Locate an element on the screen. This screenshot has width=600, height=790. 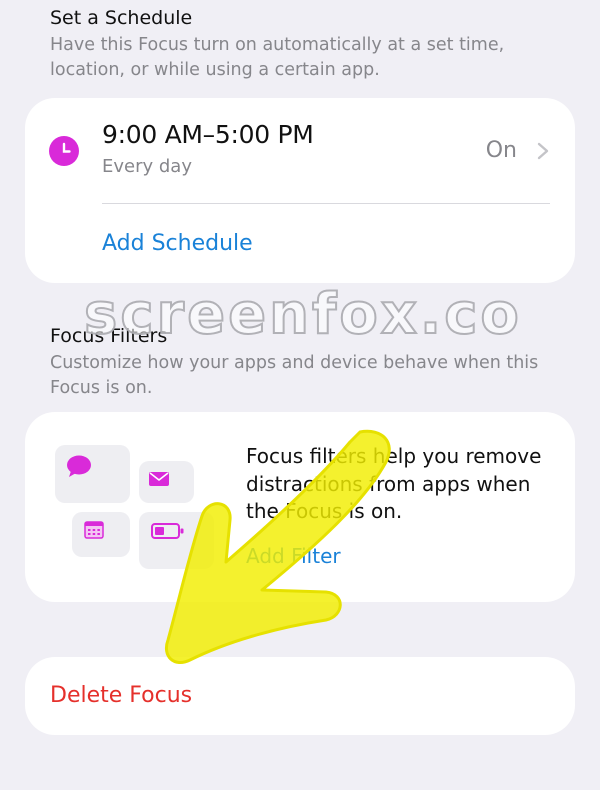
divider is located at coordinates (326, 203).